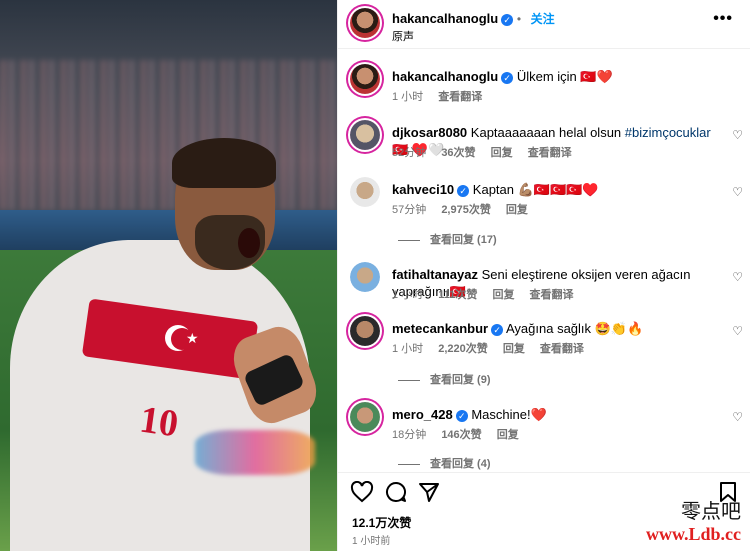 The width and height of the screenshot is (750, 551). What do you see at coordinates (365, 23) in the screenshot?
I see `author-avatar` at bounding box center [365, 23].